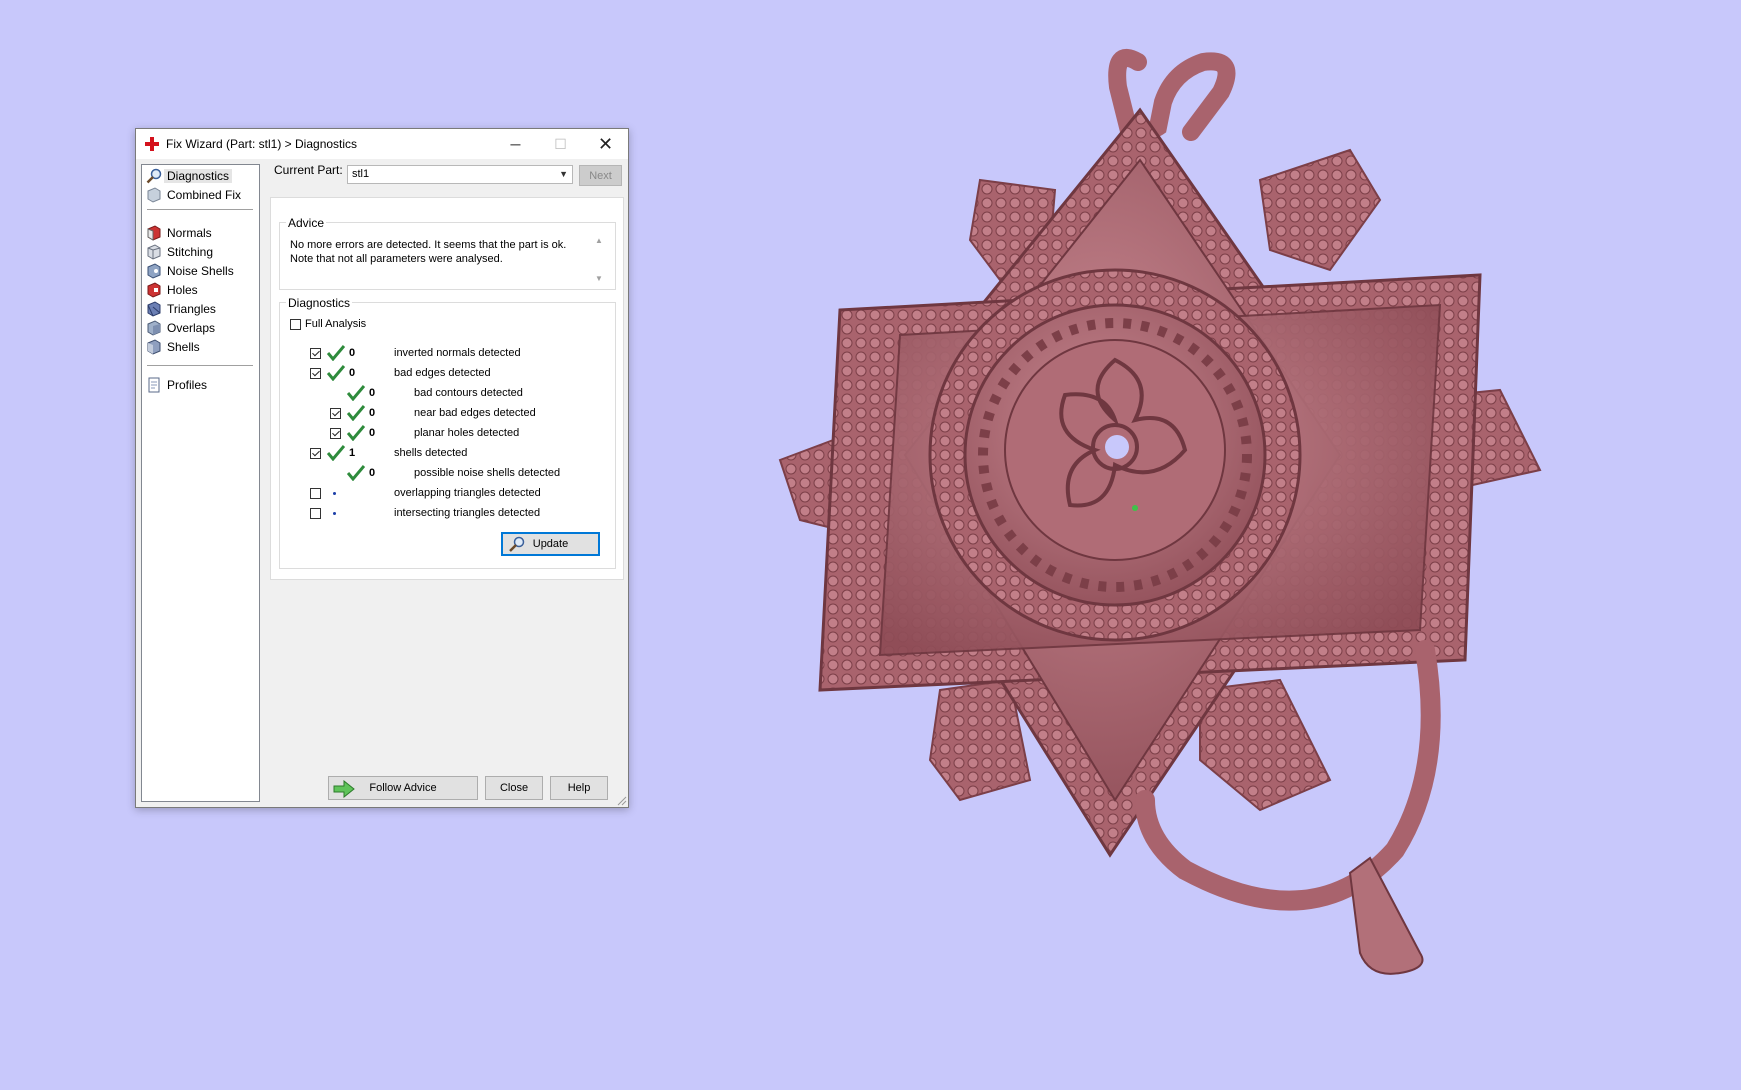  Describe the element at coordinates (319, 303) in the screenshot. I see `diagnostics-title: Diagnostics` at that location.